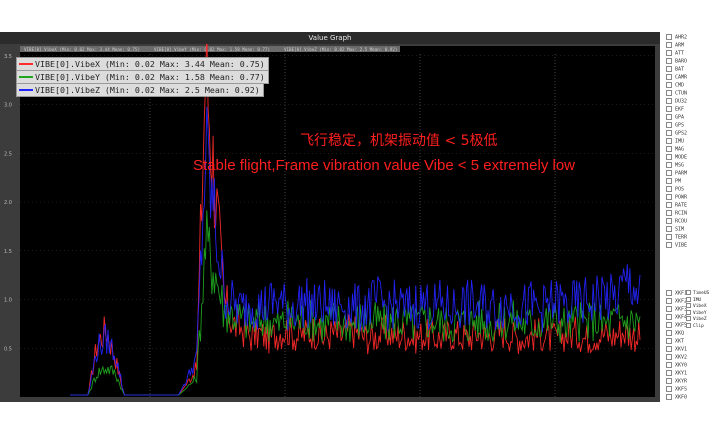 This screenshot has height=432, width=715. I want to click on param-tree-item: VIBE, so click(676, 245).